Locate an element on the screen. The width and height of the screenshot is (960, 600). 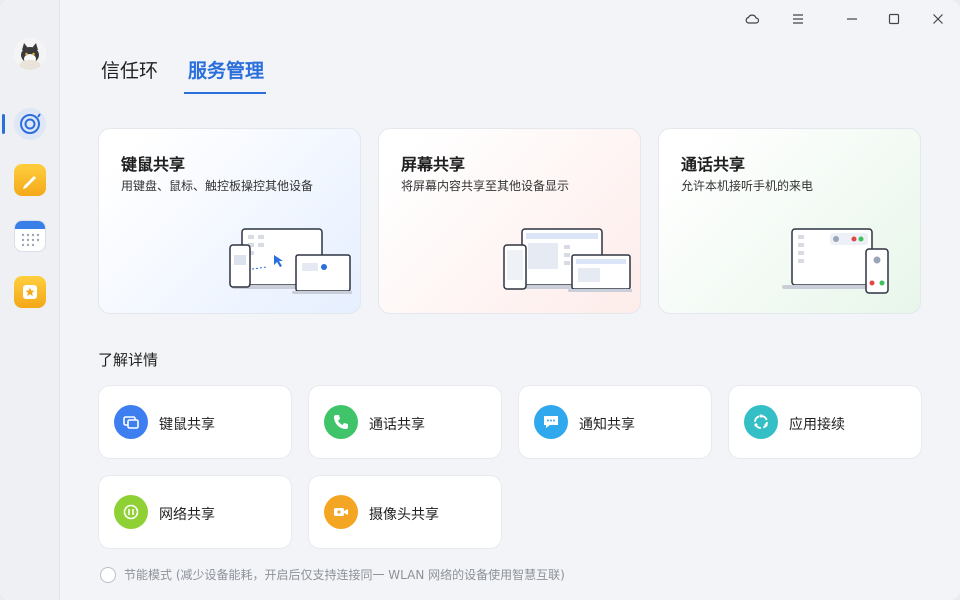
keyboard-mouse-icon is located at coordinates (131, 422).